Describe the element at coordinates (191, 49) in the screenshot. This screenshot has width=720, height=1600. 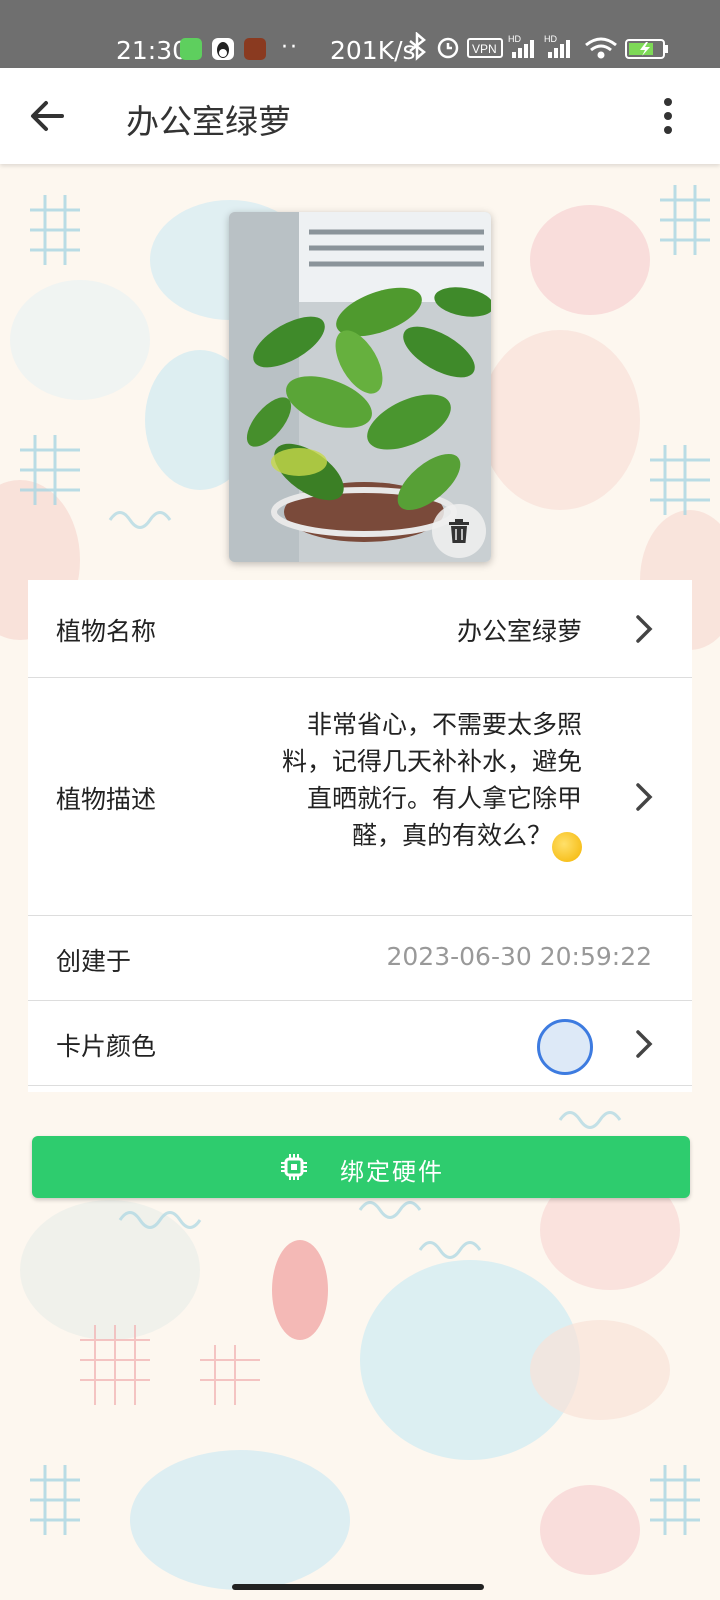
I see `app-notification-icon` at that location.